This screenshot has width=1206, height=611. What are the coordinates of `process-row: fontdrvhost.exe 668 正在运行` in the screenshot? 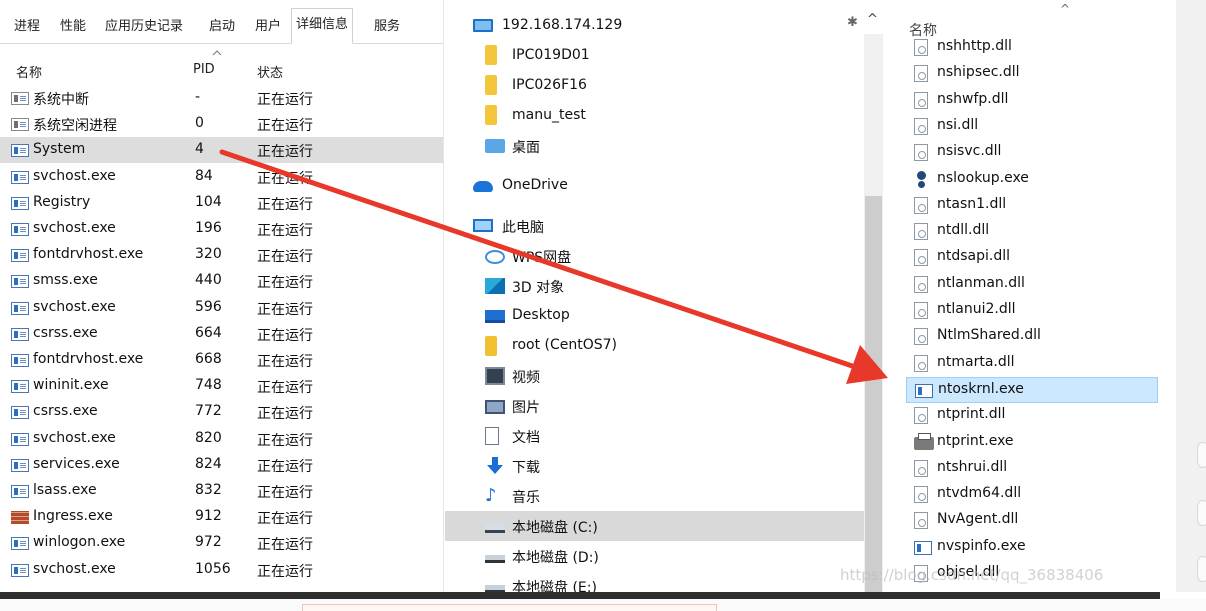 It's located at (221, 360).